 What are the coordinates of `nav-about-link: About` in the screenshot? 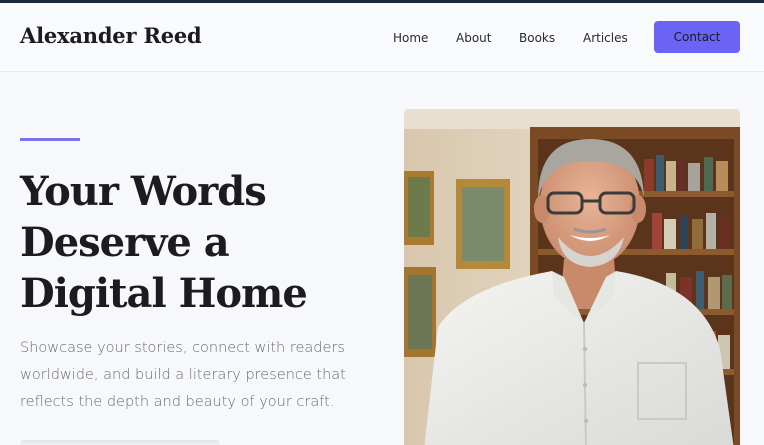 It's located at (473, 38).